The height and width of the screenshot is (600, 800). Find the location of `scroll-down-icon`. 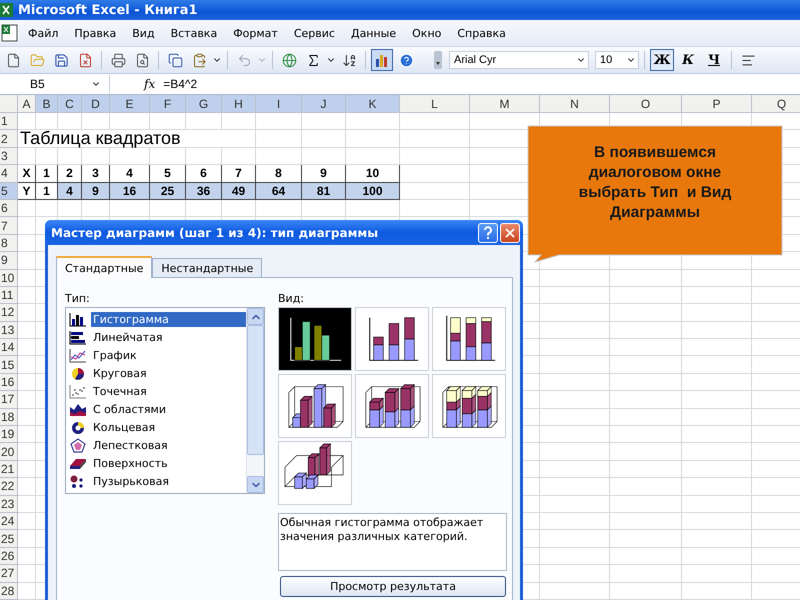

scroll-down-icon is located at coordinates (255, 484).